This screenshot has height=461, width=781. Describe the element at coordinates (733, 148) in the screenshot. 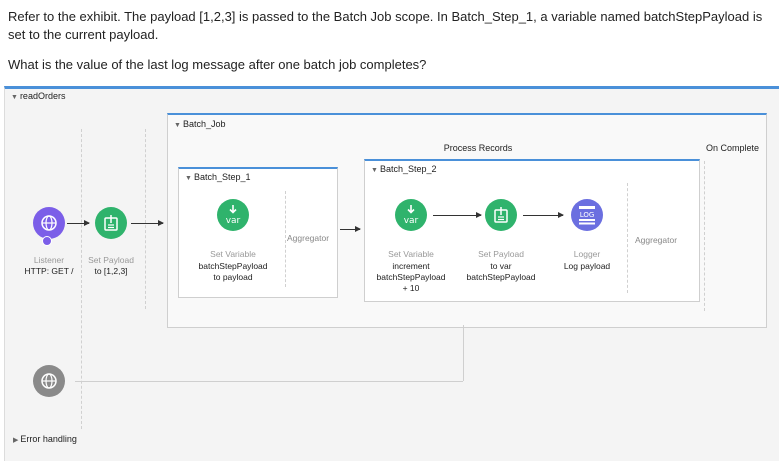

I see `on-complete-title: On Complete` at that location.